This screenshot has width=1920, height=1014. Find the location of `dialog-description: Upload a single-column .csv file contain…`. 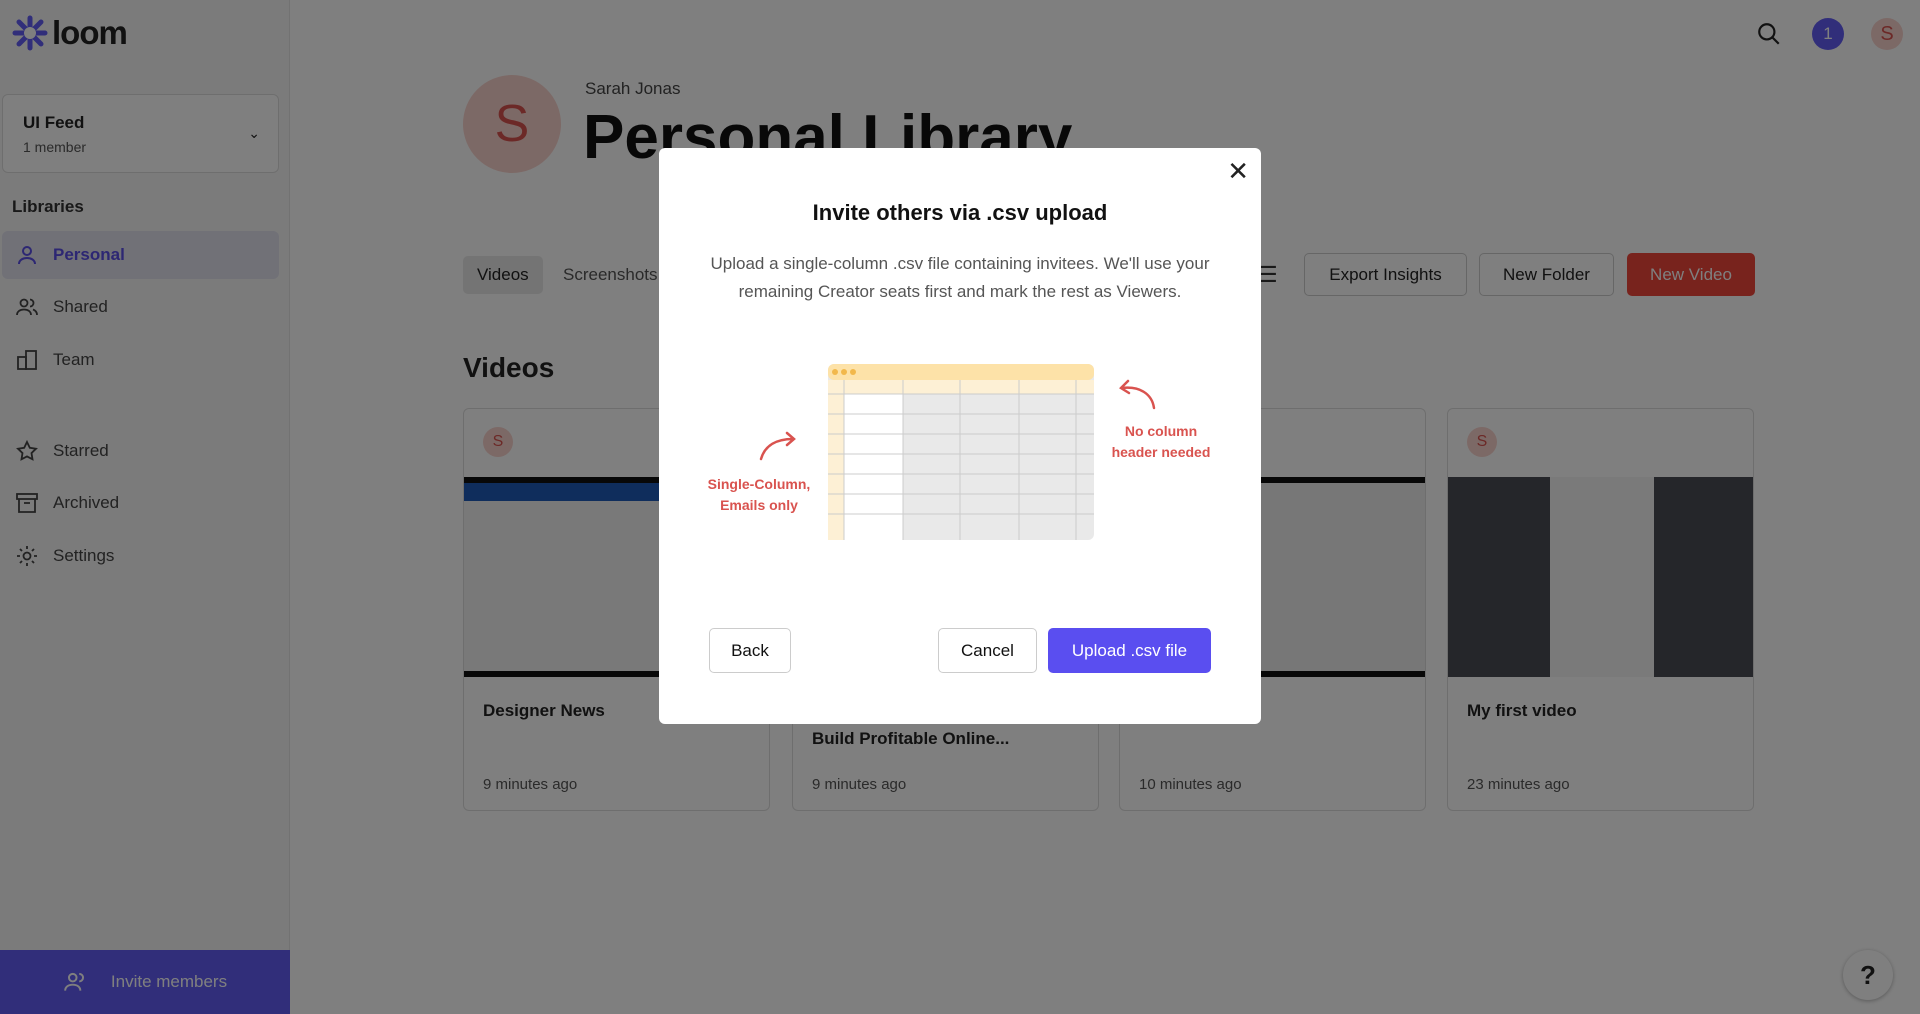

dialog-description: Upload a single-column .csv file contain… is located at coordinates (960, 277).